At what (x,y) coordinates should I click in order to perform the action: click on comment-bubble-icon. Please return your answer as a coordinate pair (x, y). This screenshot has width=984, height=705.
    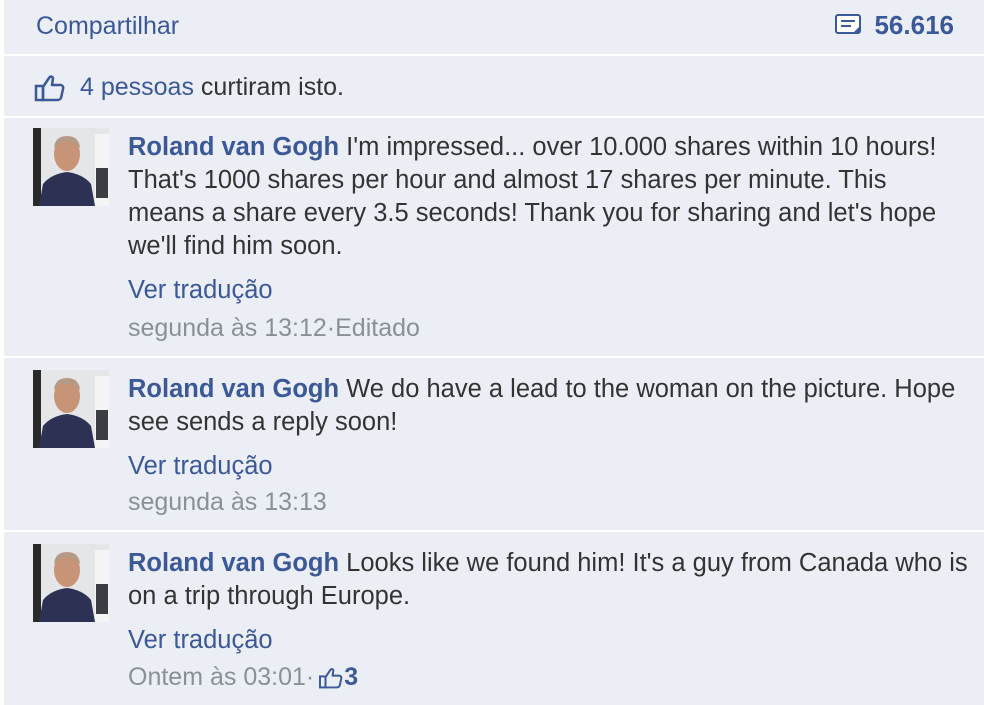
    Looking at the image, I should click on (848, 23).